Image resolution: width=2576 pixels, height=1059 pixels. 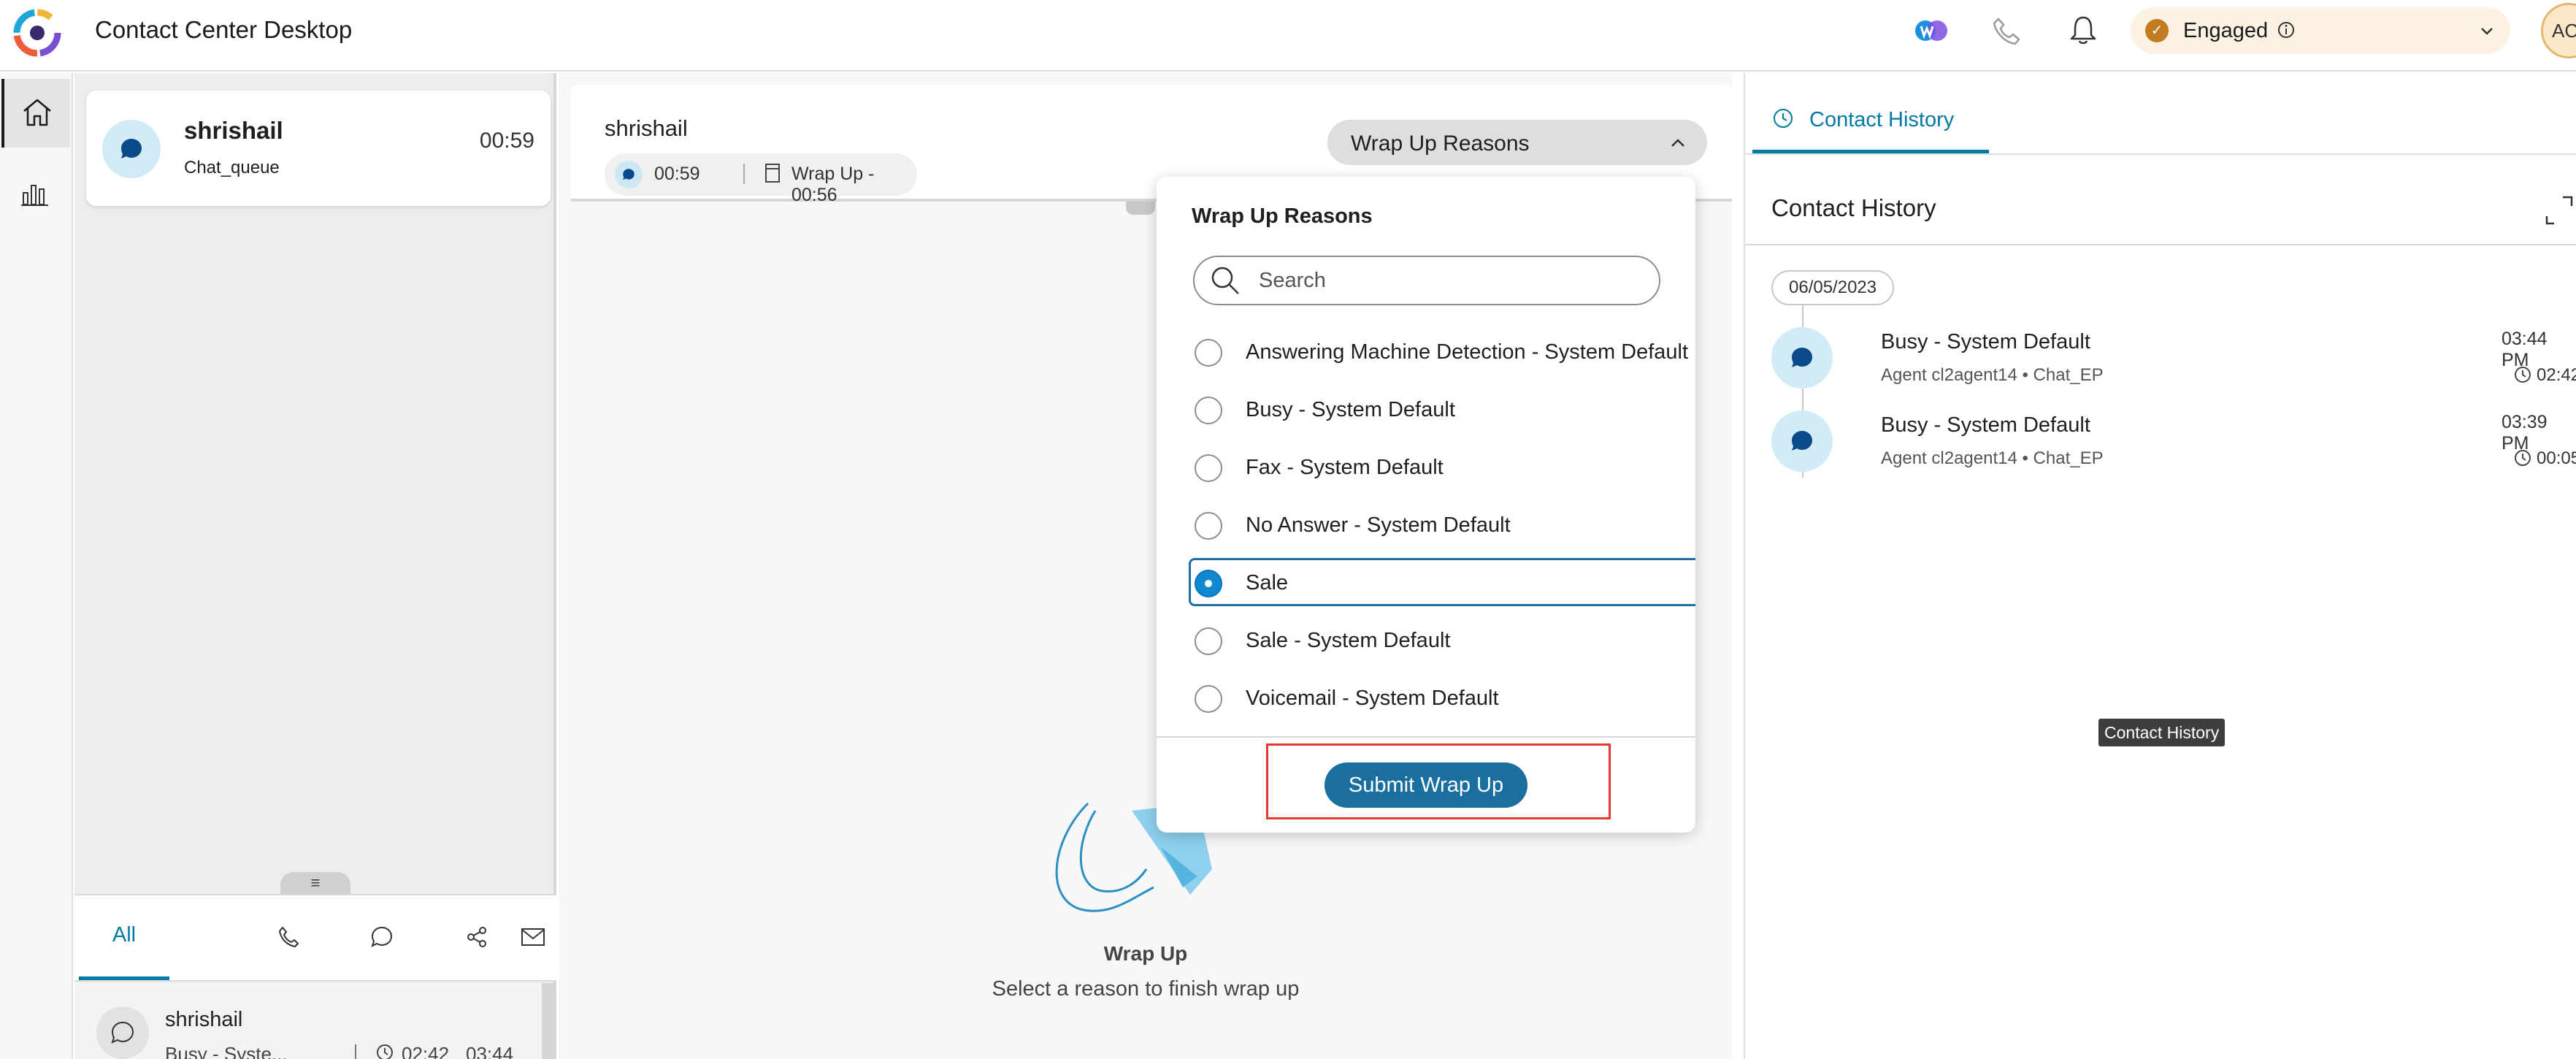 I want to click on app-logo-icon, so click(x=37, y=33).